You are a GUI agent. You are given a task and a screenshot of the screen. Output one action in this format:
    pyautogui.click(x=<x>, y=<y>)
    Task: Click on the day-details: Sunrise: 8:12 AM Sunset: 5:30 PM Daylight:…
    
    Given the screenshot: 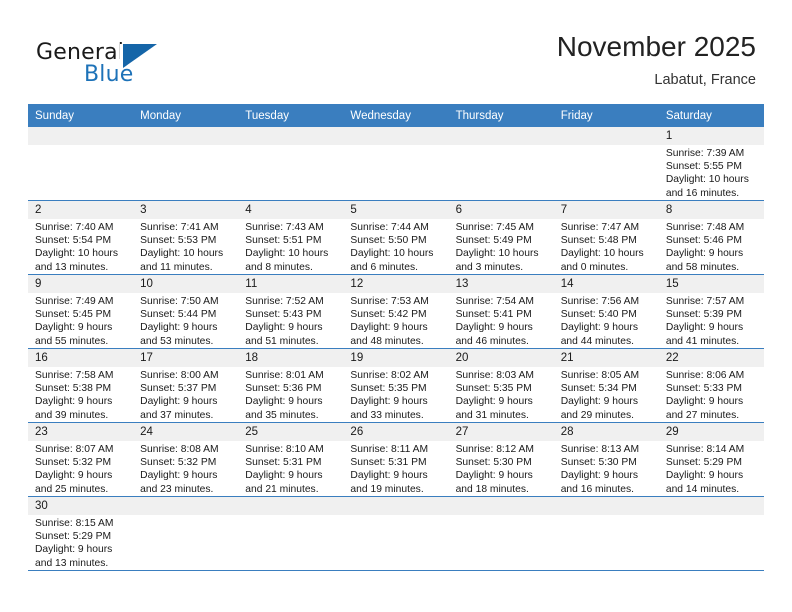 What is the action you would take?
    pyautogui.click(x=501, y=468)
    